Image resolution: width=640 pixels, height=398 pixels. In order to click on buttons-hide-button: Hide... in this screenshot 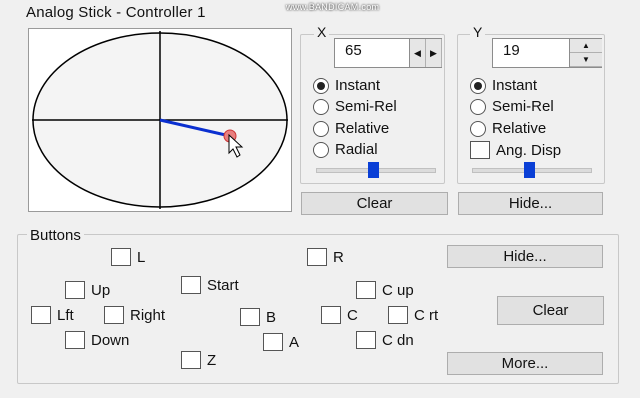, I will do `click(525, 256)`.